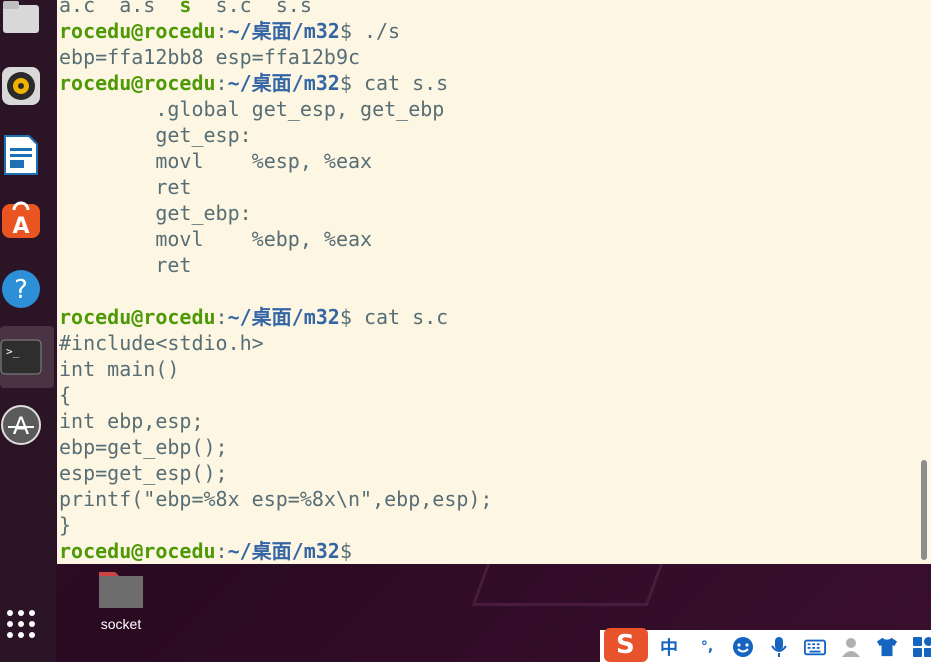 This screenshot has height=662, width=931. What do you see at coordinates (143, 473) in the screenshot?
I see `output-line: esp=get_esp();` at bounding box center [143, 473].